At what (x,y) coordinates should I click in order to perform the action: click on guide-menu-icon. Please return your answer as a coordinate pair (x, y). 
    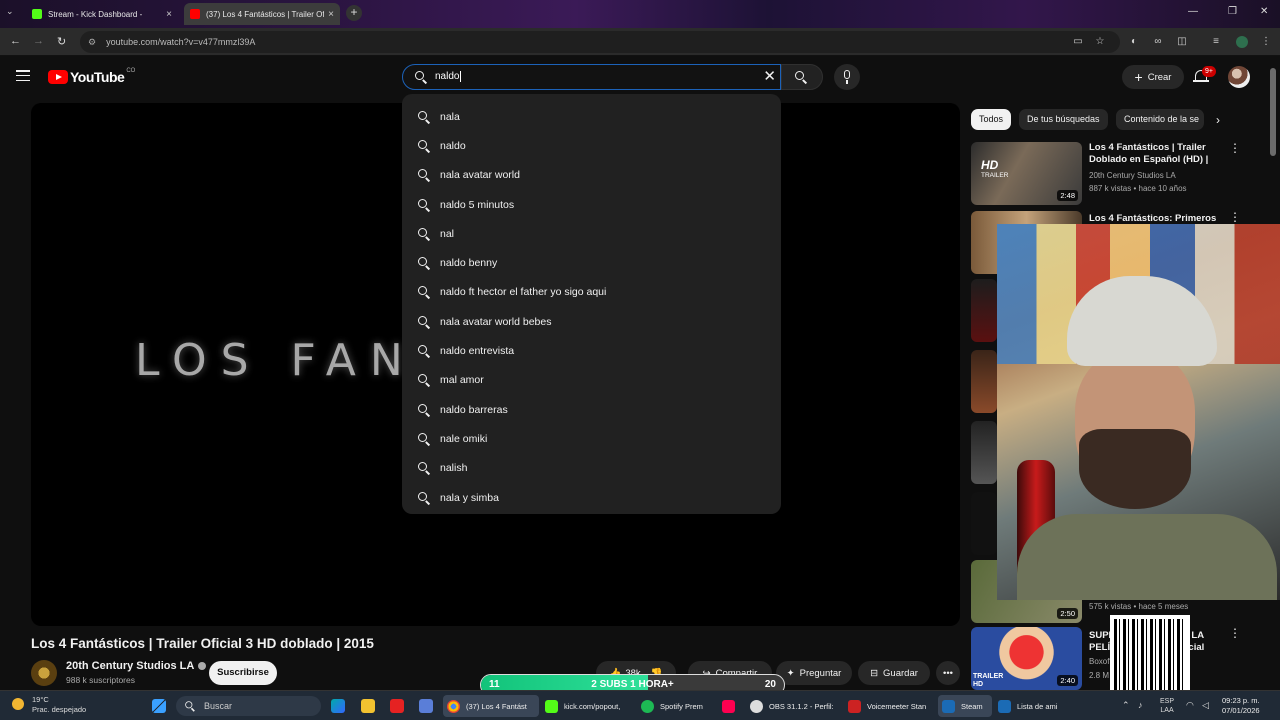
    Looking at the image, I should click on (23, 76).